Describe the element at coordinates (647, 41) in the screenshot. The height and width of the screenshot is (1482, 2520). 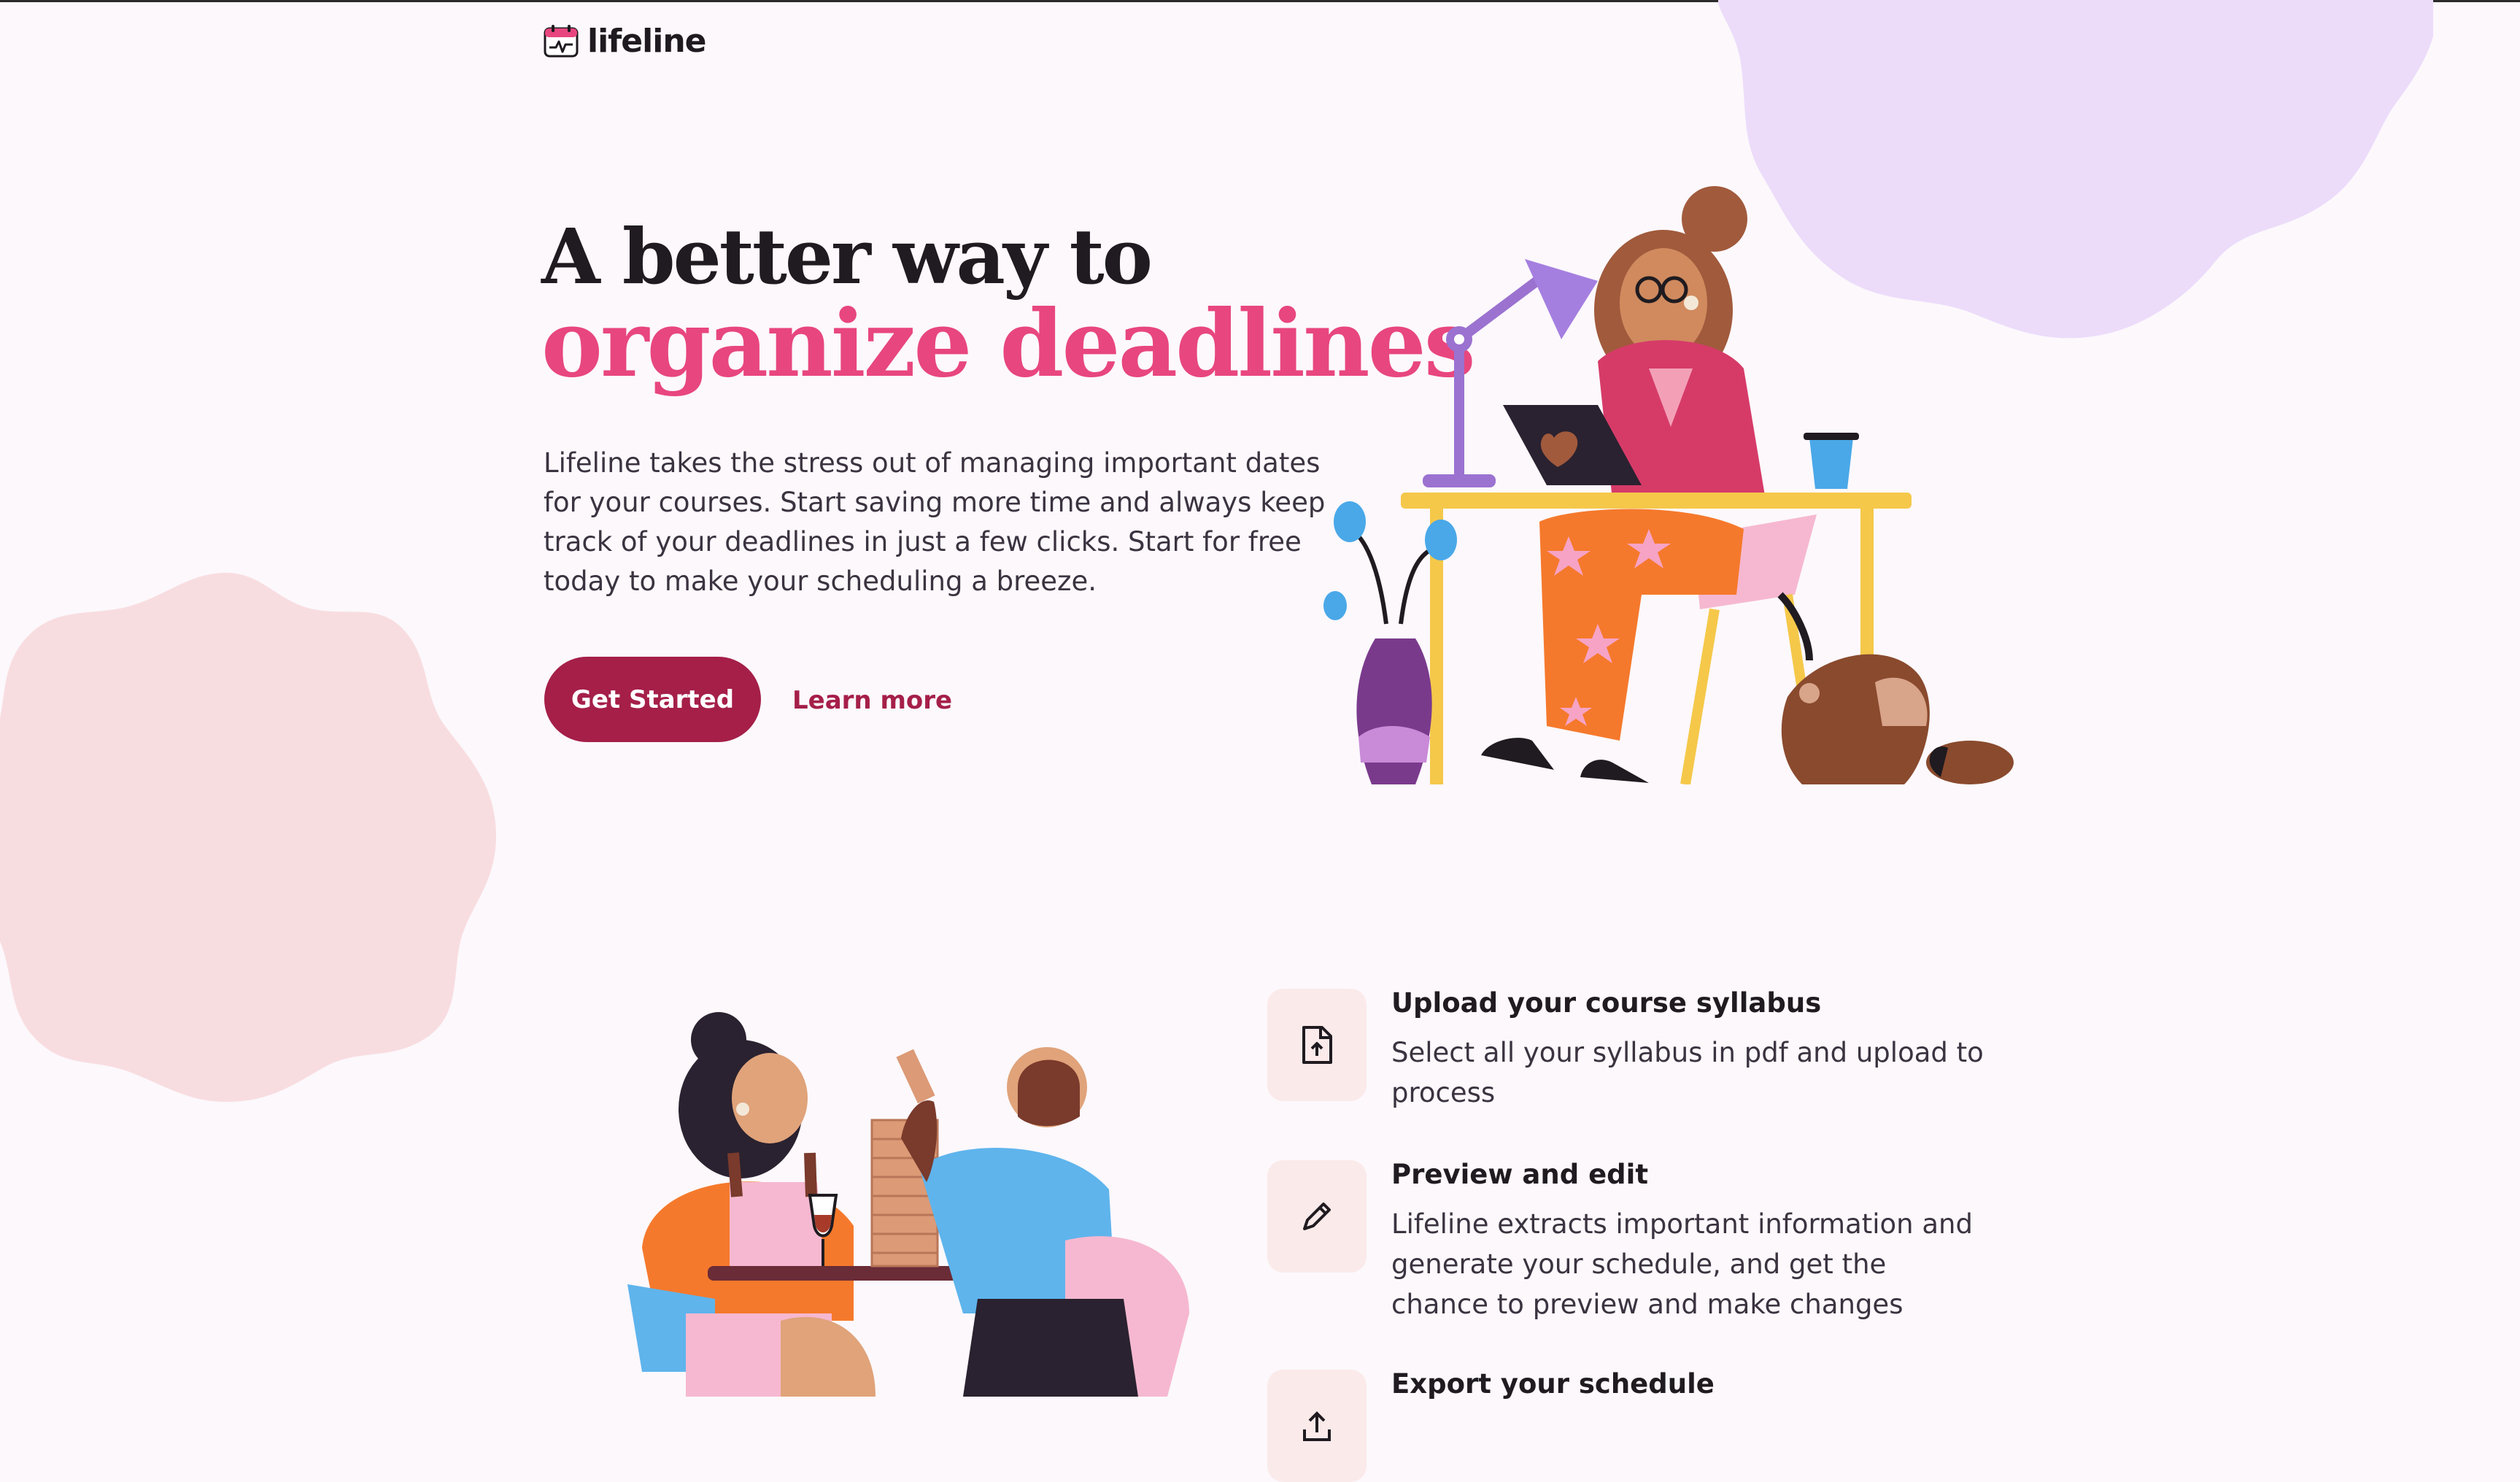
I see `brand-name: lifeline` at that location.